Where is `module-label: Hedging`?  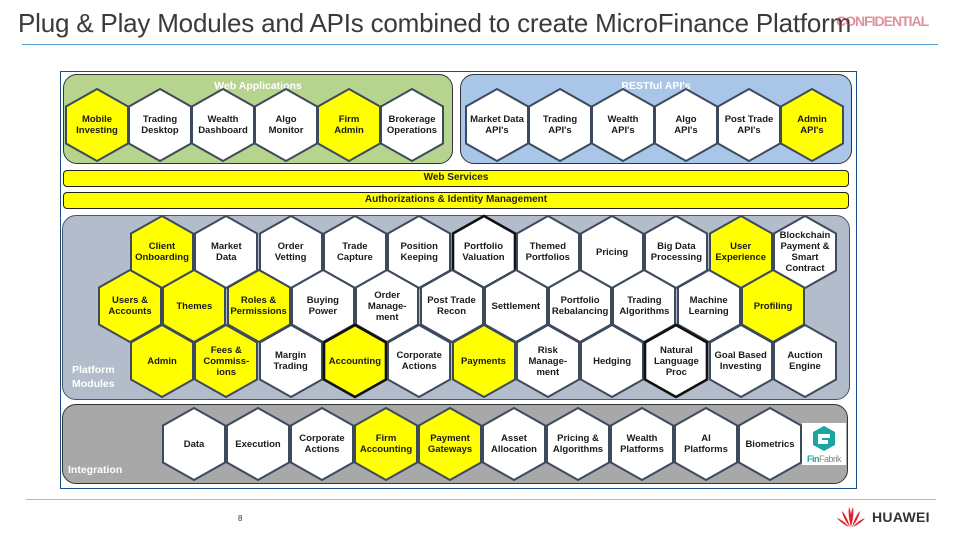
module-label: Hedging is located at coordinates (612, 361).